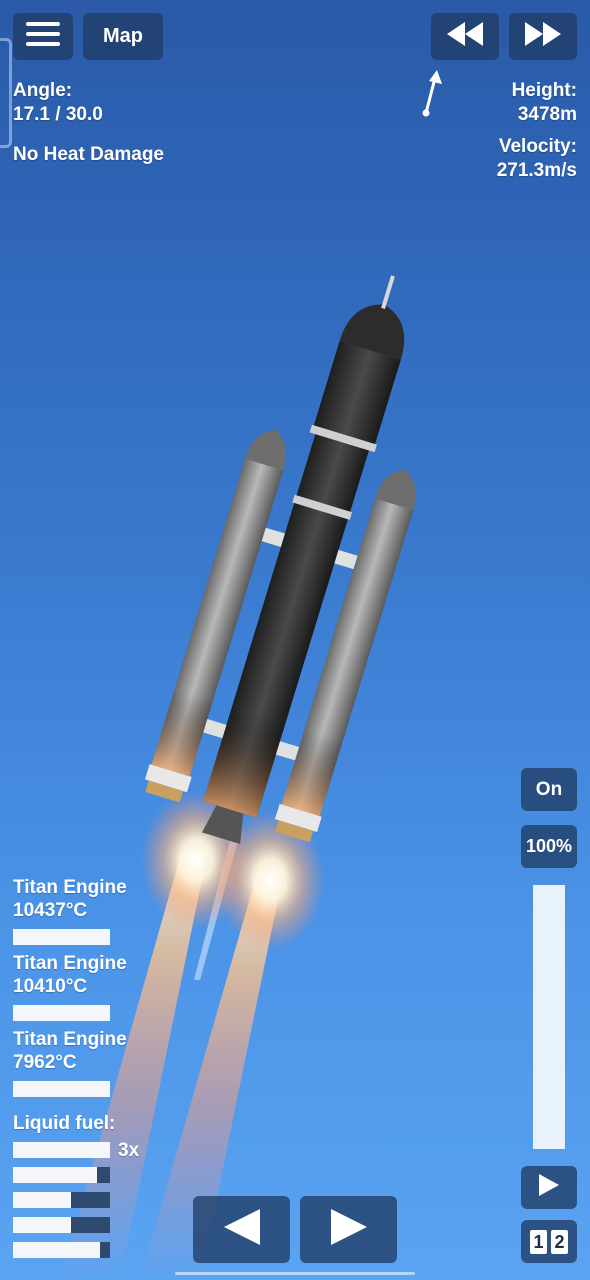 This screenshot has height=1280, width=590. I want to click on throttle-percent-label: 100%, so click(549, 846).